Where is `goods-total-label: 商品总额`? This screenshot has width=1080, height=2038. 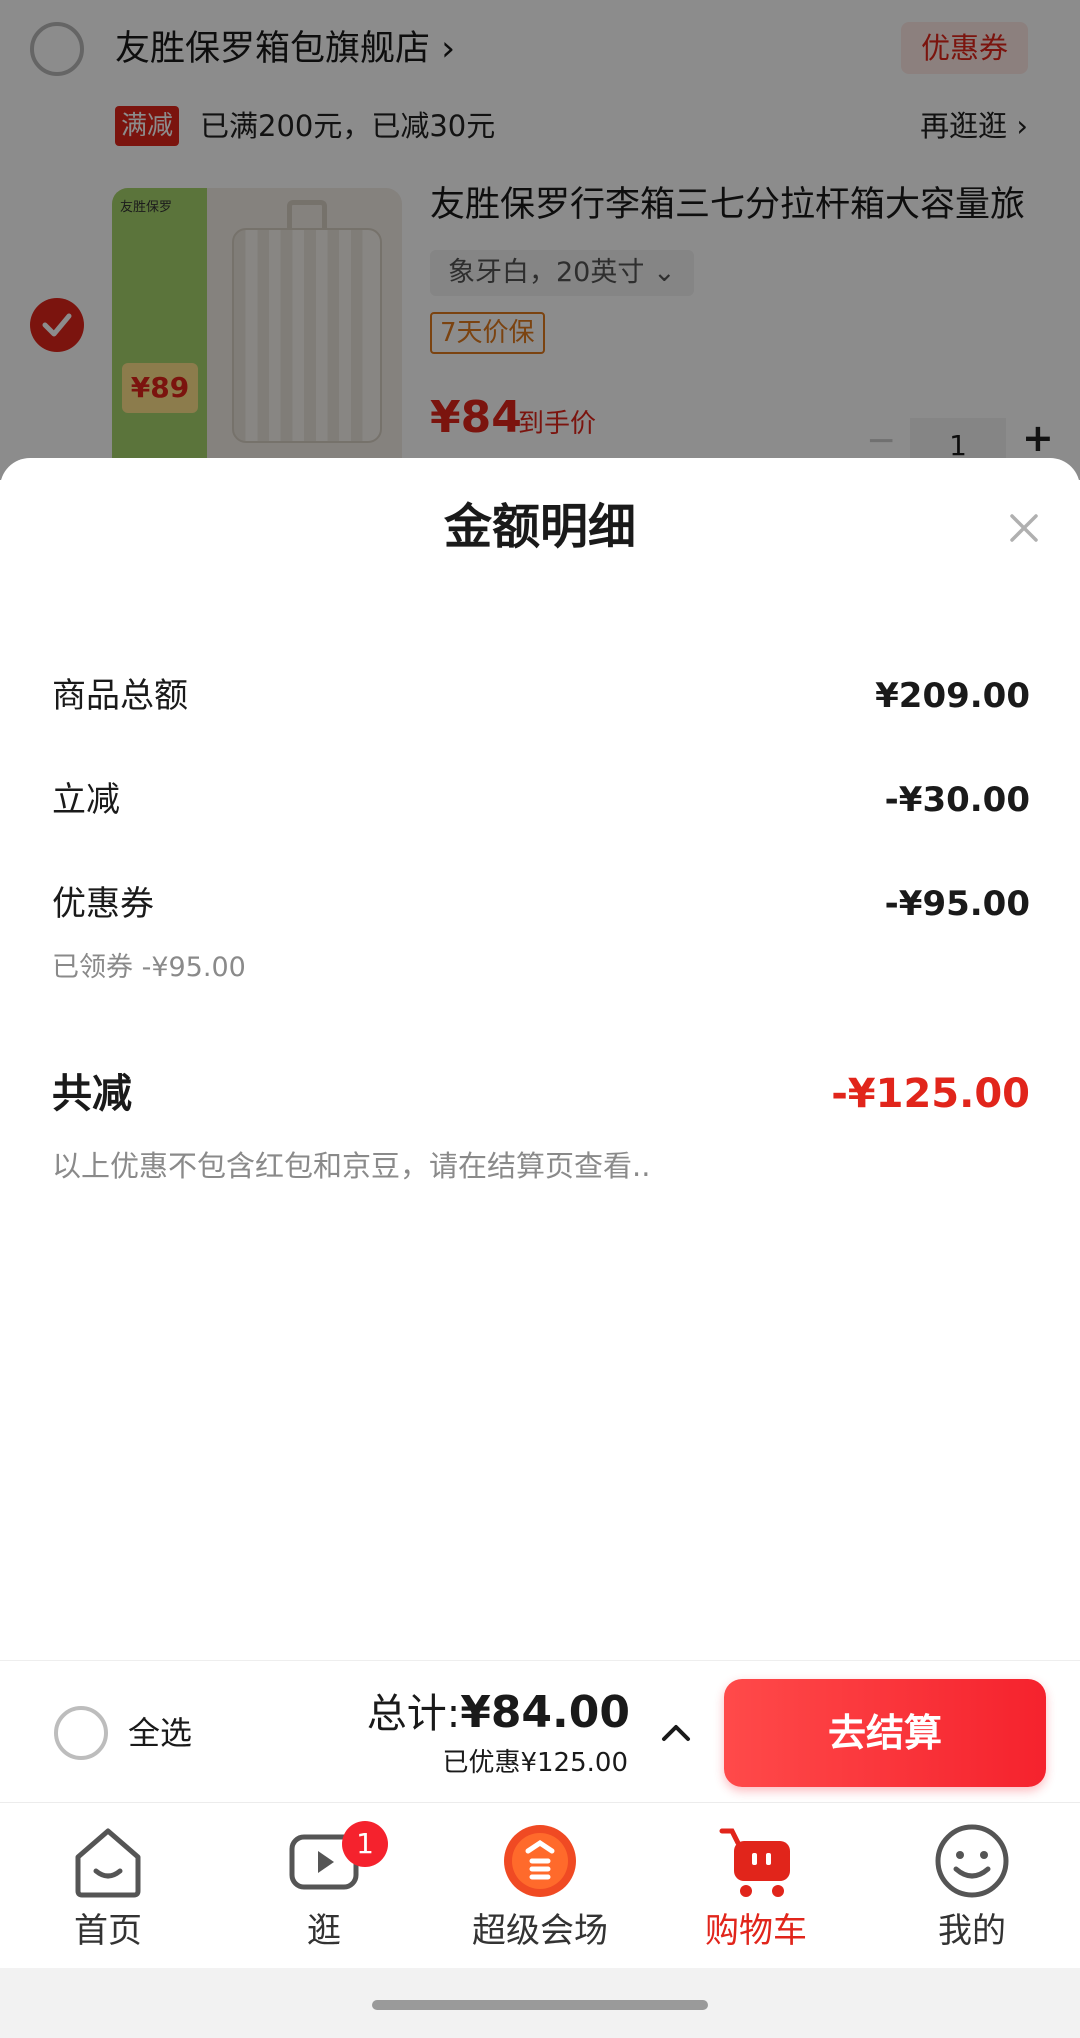
goods-total-label: 商品总额 is located at coordinates (120, 696).